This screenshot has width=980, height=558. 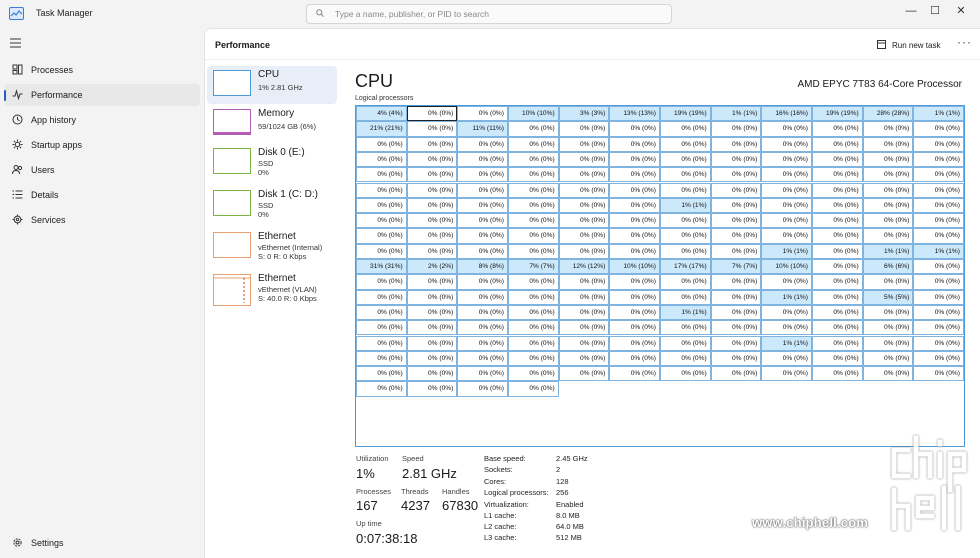 I want to click on logical-processor-cell: 8% (8%), so click(x=482, y=267).